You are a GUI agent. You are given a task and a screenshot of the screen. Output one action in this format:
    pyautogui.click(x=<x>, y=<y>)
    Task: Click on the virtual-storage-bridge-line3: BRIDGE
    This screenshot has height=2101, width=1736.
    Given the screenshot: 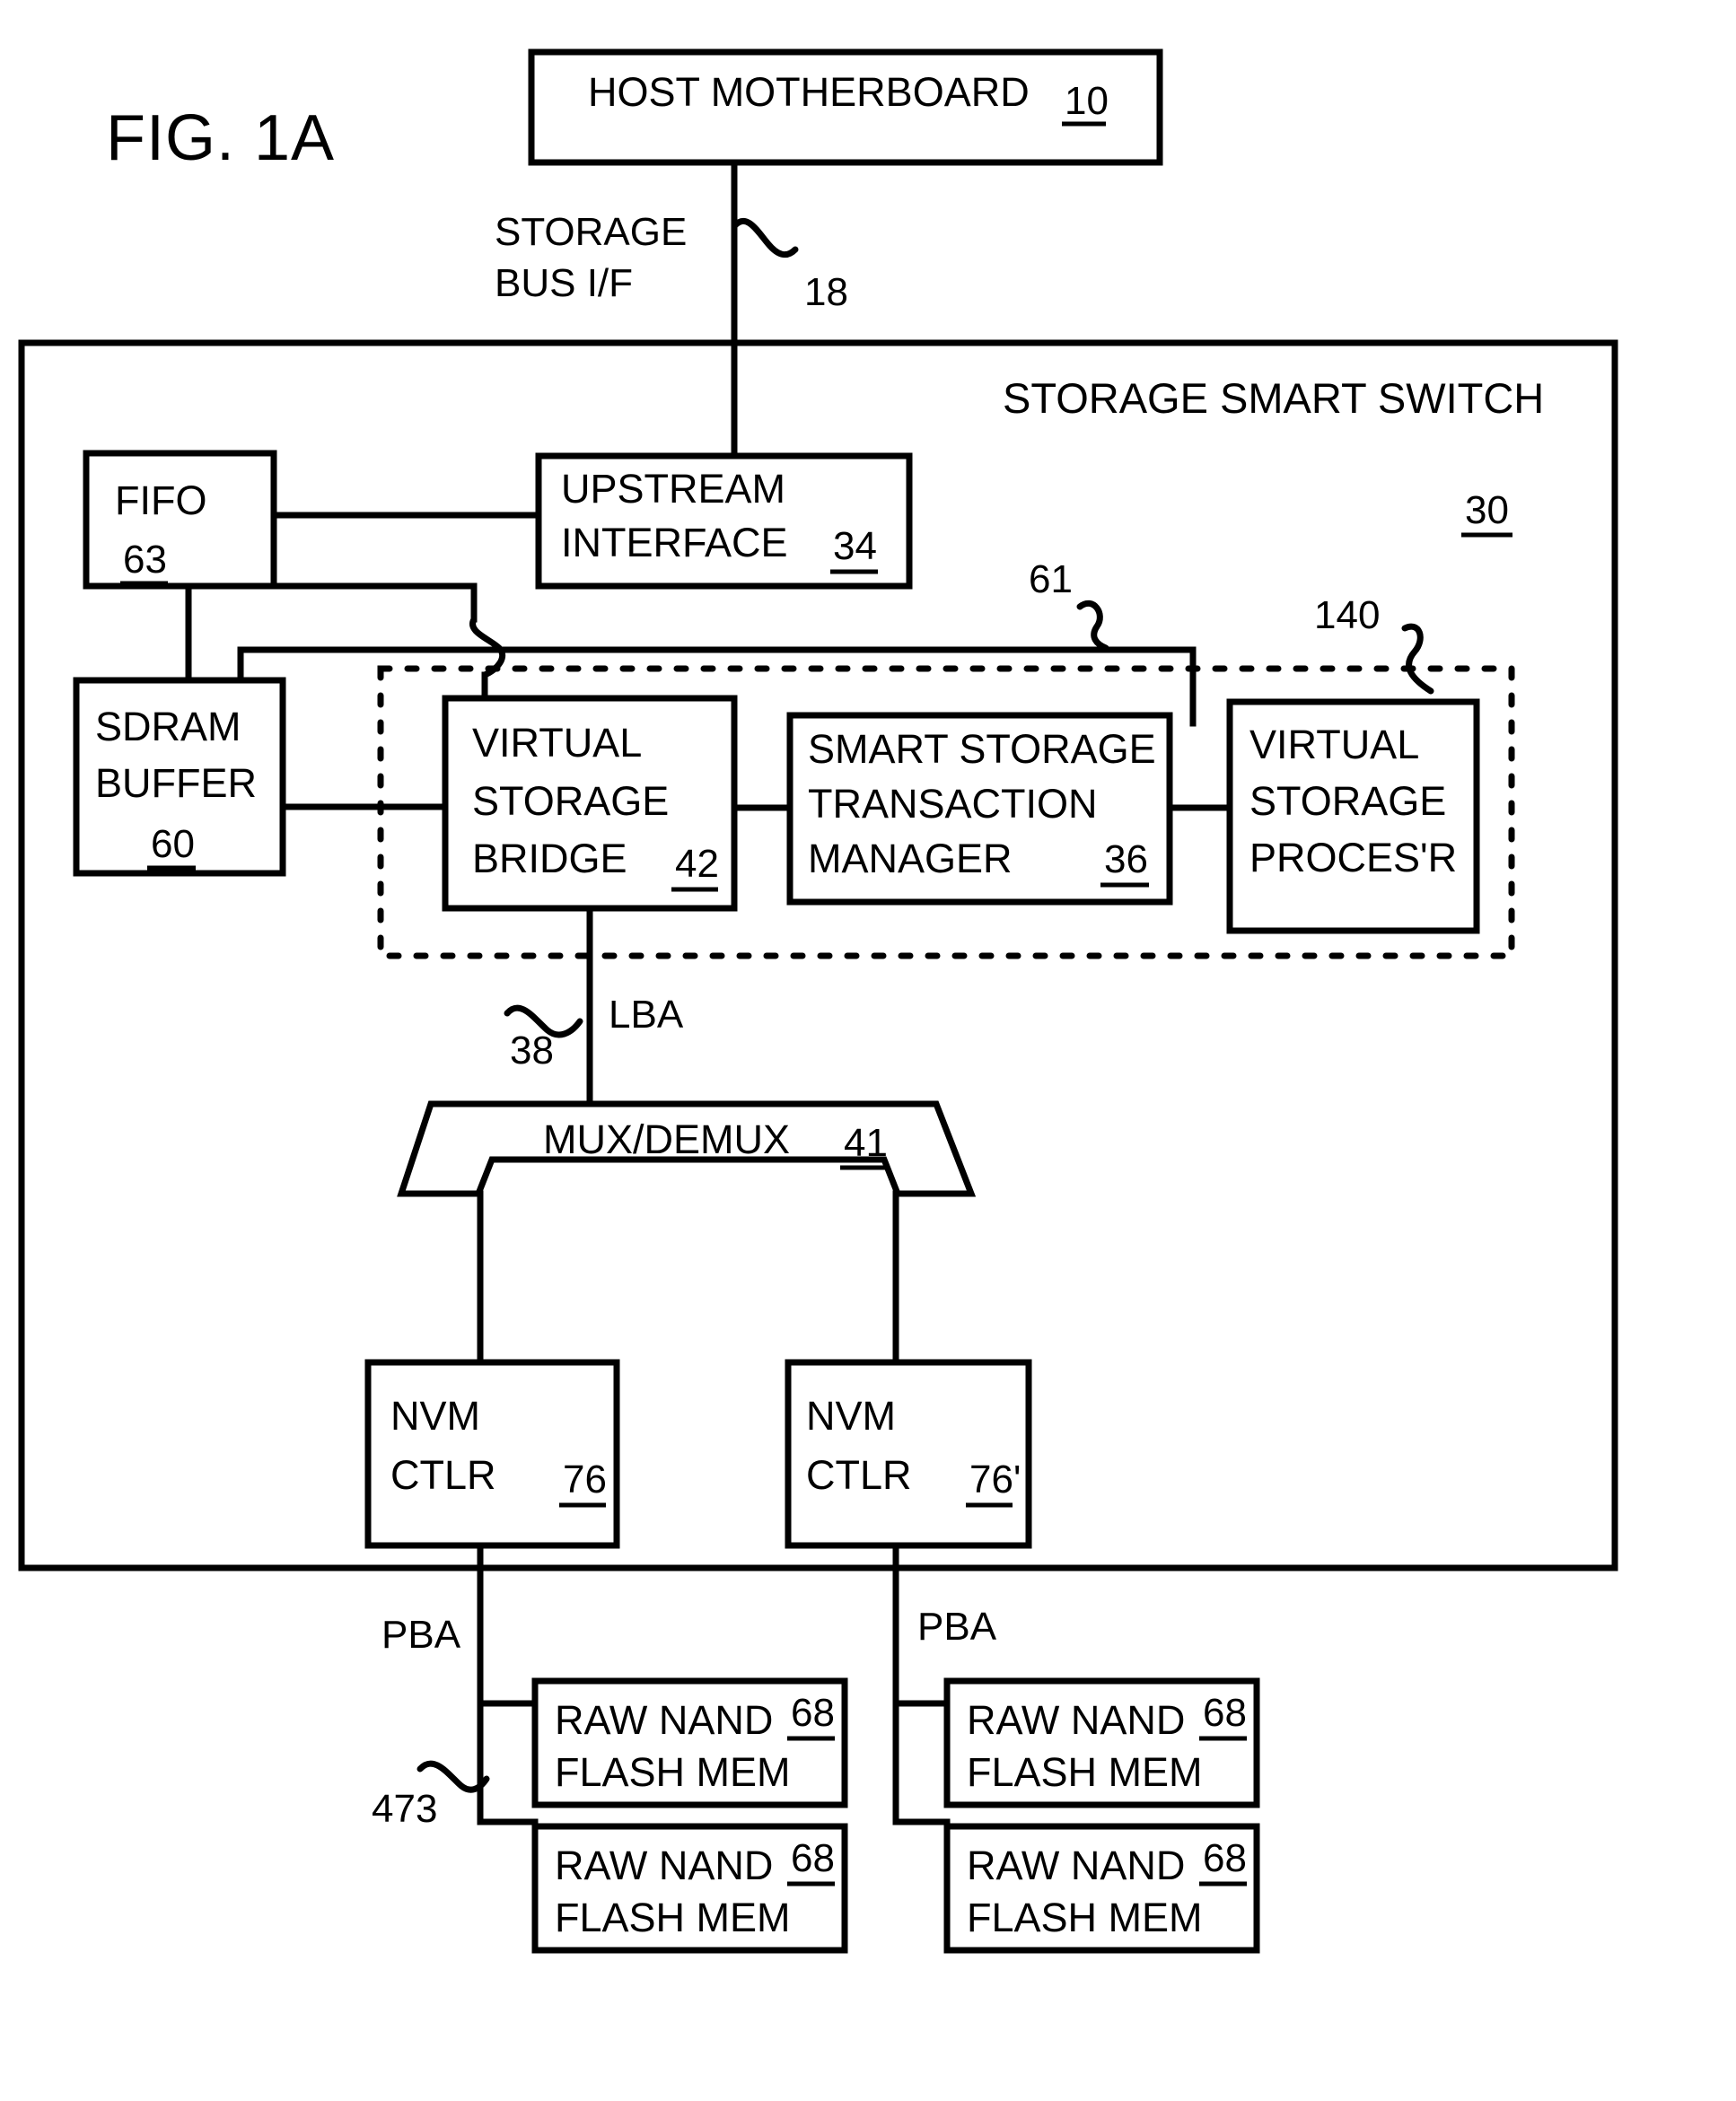 What is the action you would take?
    pyautogui.click(x=549, y=858)
    